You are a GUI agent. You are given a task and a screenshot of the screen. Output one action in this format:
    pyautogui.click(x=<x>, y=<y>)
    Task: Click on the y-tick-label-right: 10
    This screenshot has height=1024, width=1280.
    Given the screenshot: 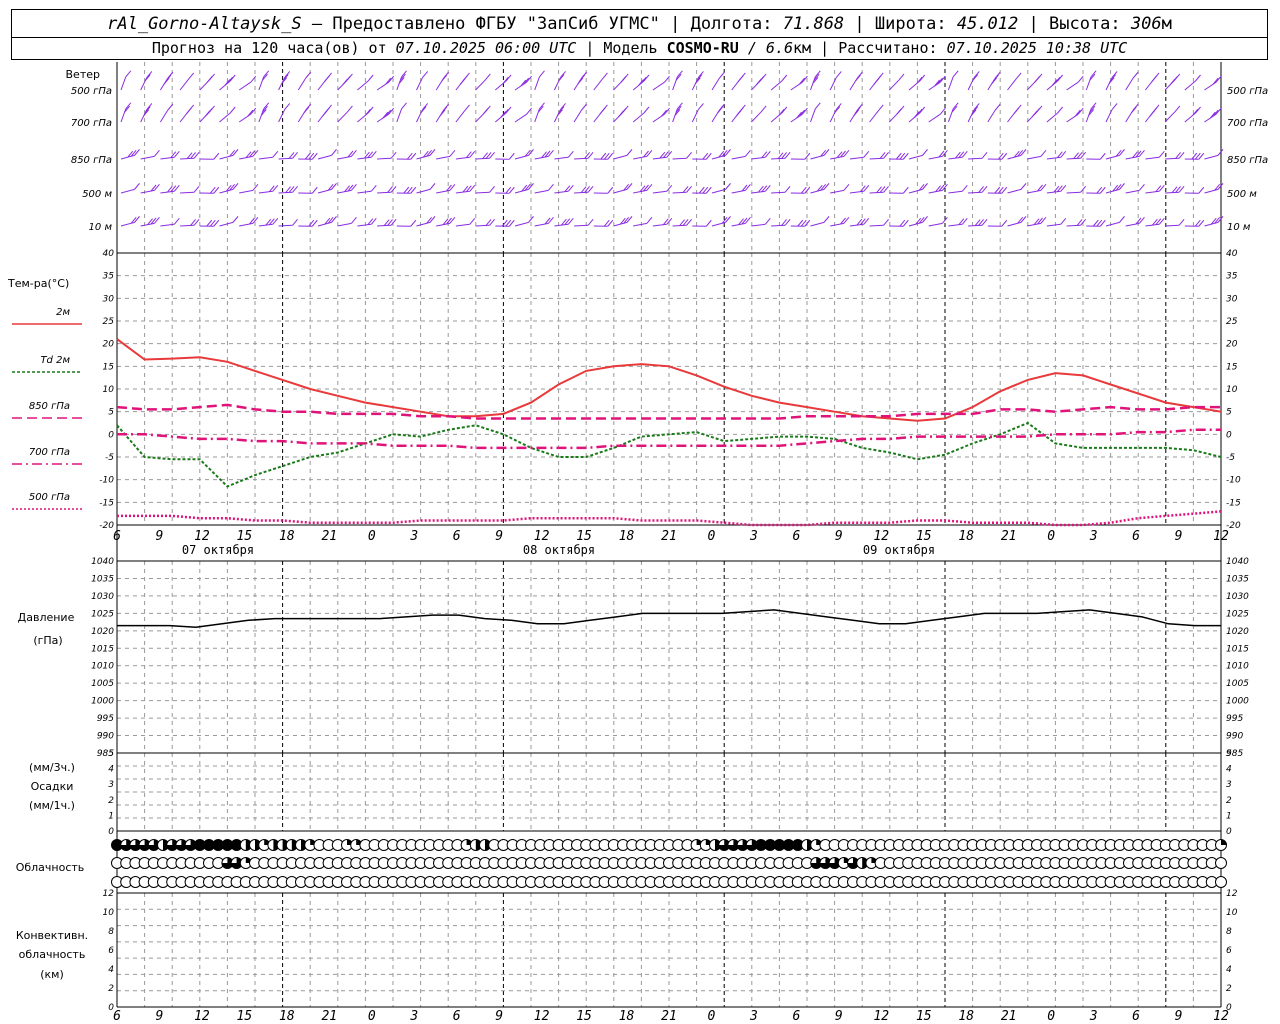 What is the action you would take?
    pyautogui.click(x=1232, y=913)
    